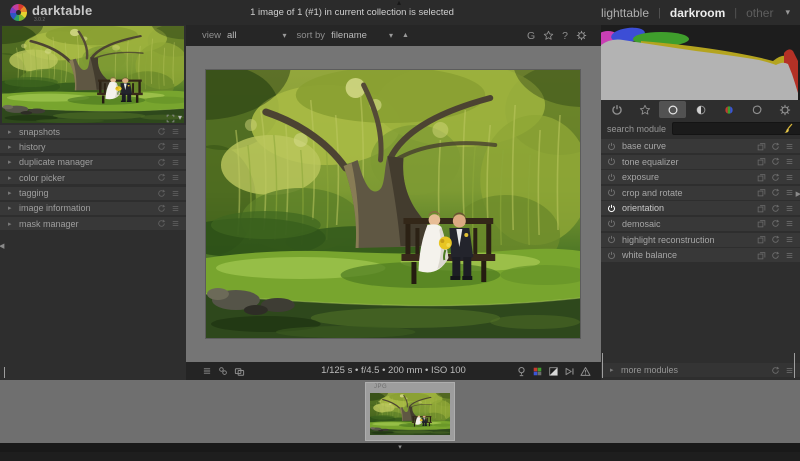 The width and height of the screenshot is (800, 461). What do you see at coordinates (756, 109) in the screenshot?
I see `module-group-tab-correction` at bounding box center [756, 109].